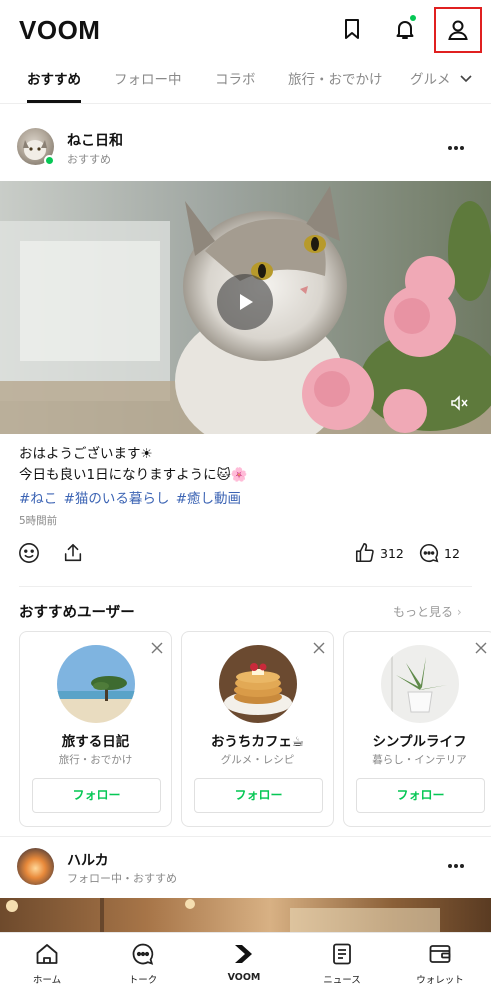 The image size is (491, 1000). I want to click on post-caption: おはようございます☀ 今日も良い1日になりますように🐱🌸, so click(244, 465).